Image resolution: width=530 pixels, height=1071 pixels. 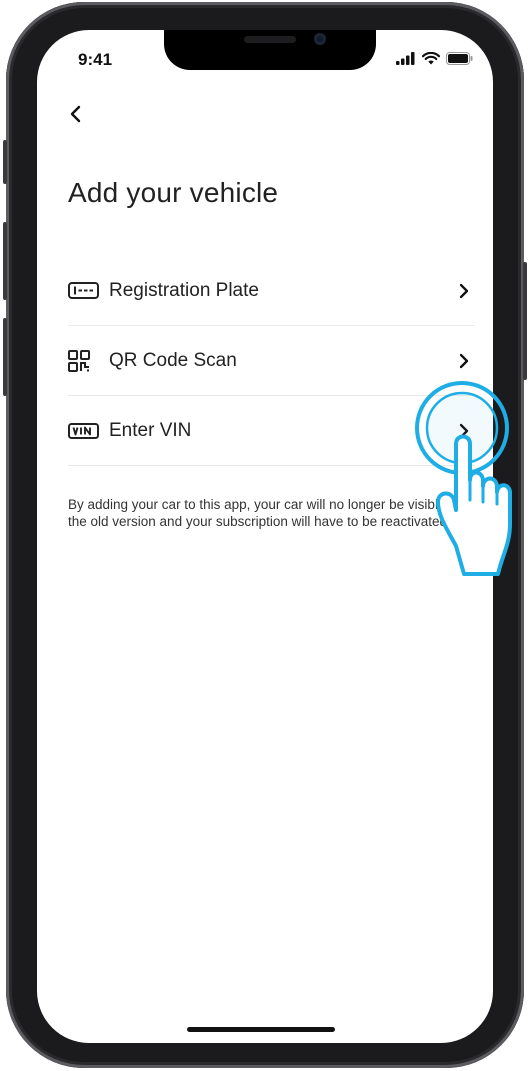 What do you see at coordinates (261, 1029) in the screenshot?
I see `home-indicator` at bounding box center [261, 1029].